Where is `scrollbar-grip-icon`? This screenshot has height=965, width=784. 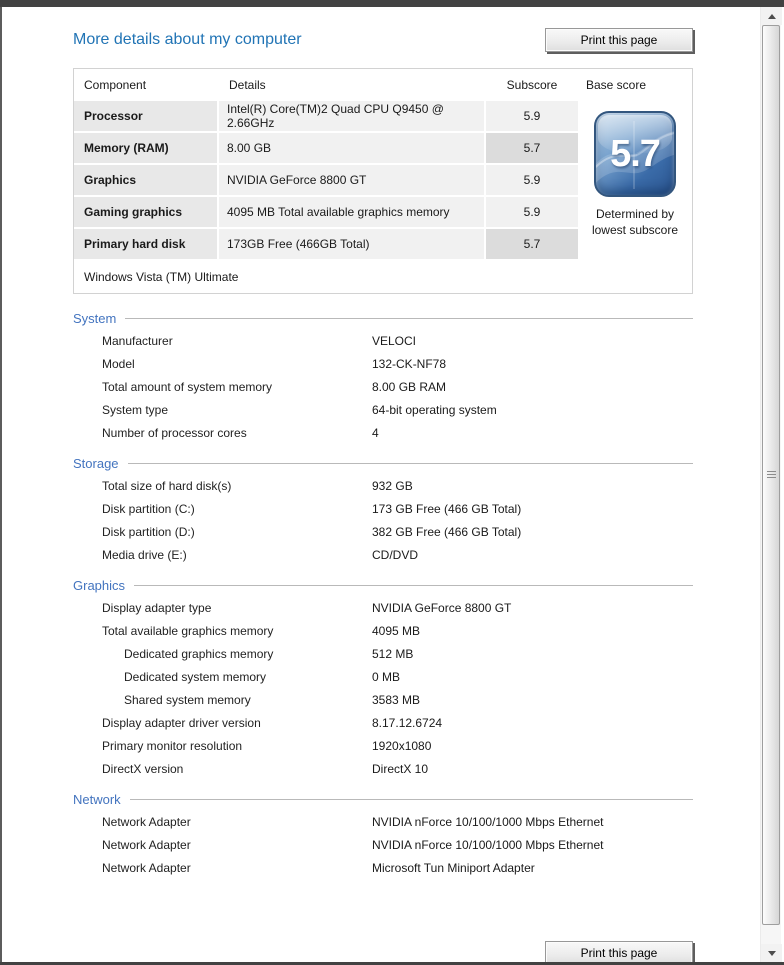
scrollbar-grip-icon is located at coordinates (771, 475).